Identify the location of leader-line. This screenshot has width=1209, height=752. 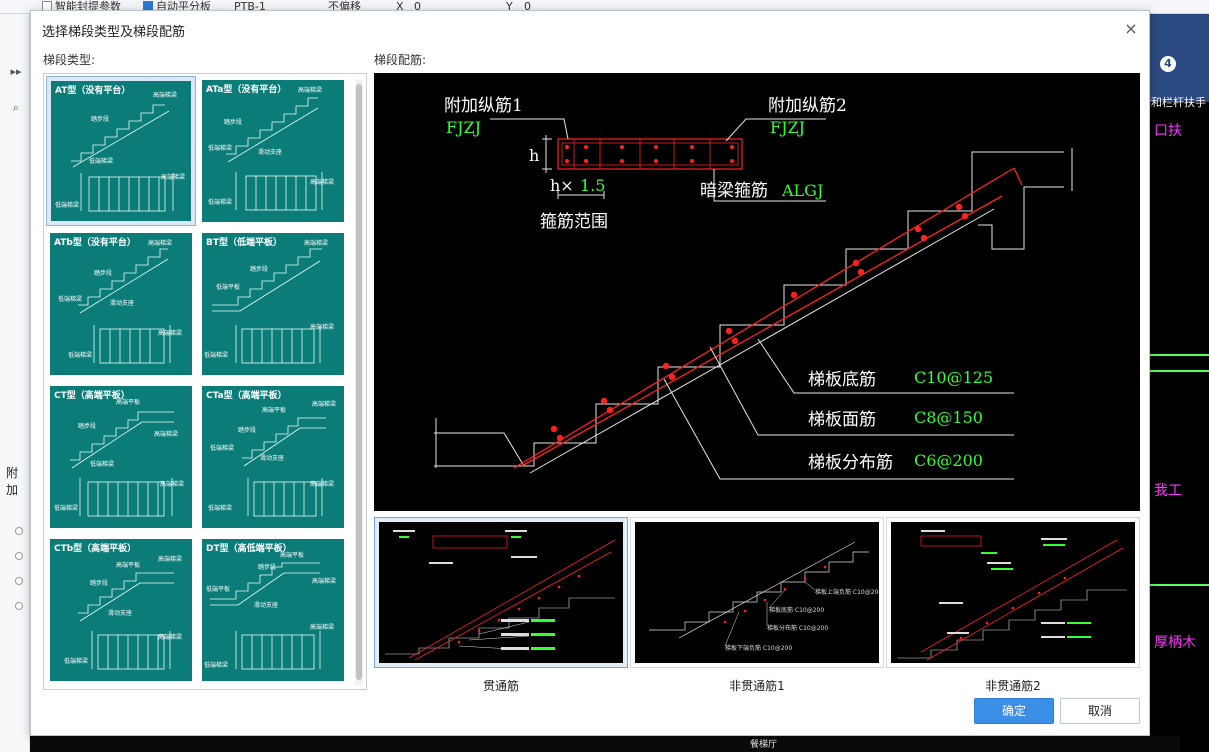
(529, 129).